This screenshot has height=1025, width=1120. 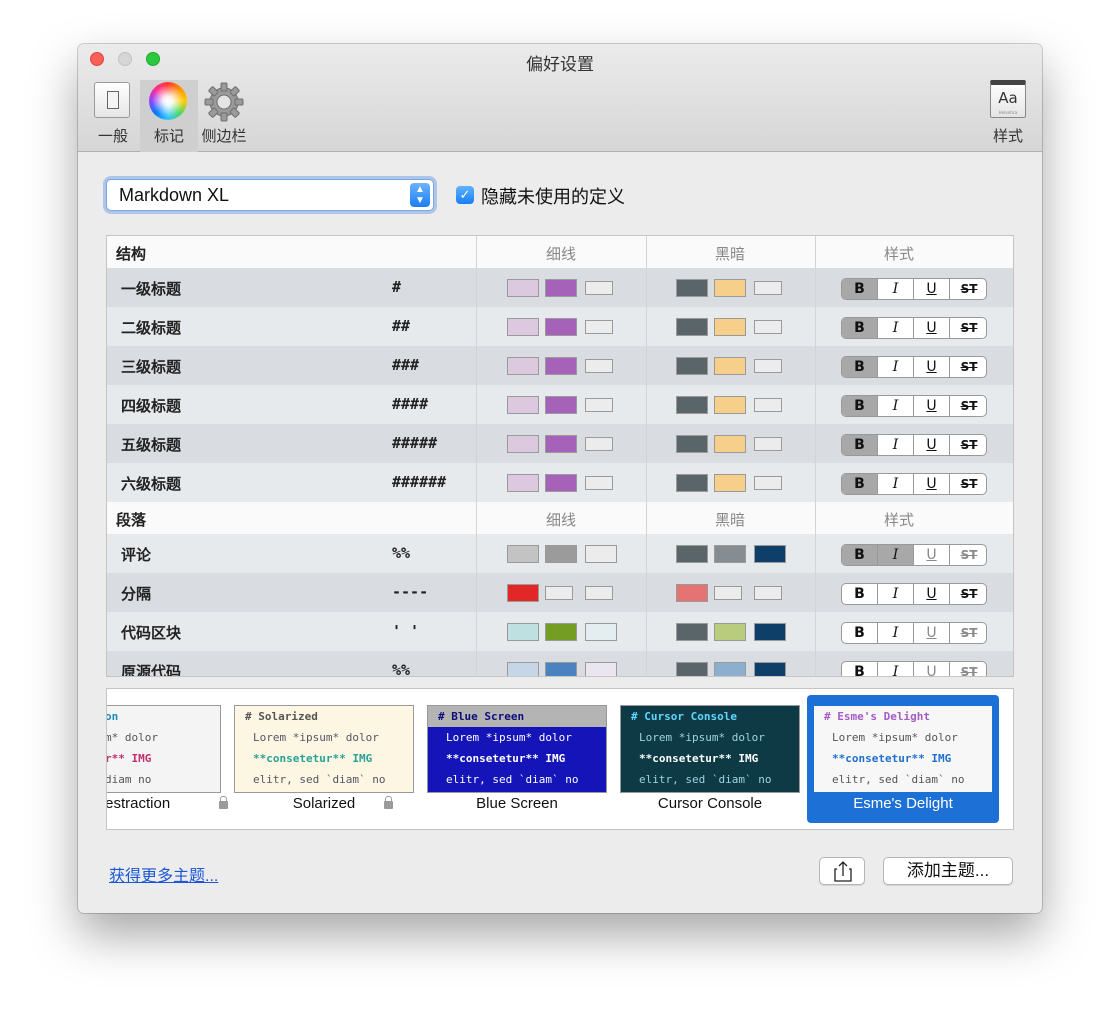 I want to click on table-row: 原源代码%% B I U ST, so click(x=560, y=663).